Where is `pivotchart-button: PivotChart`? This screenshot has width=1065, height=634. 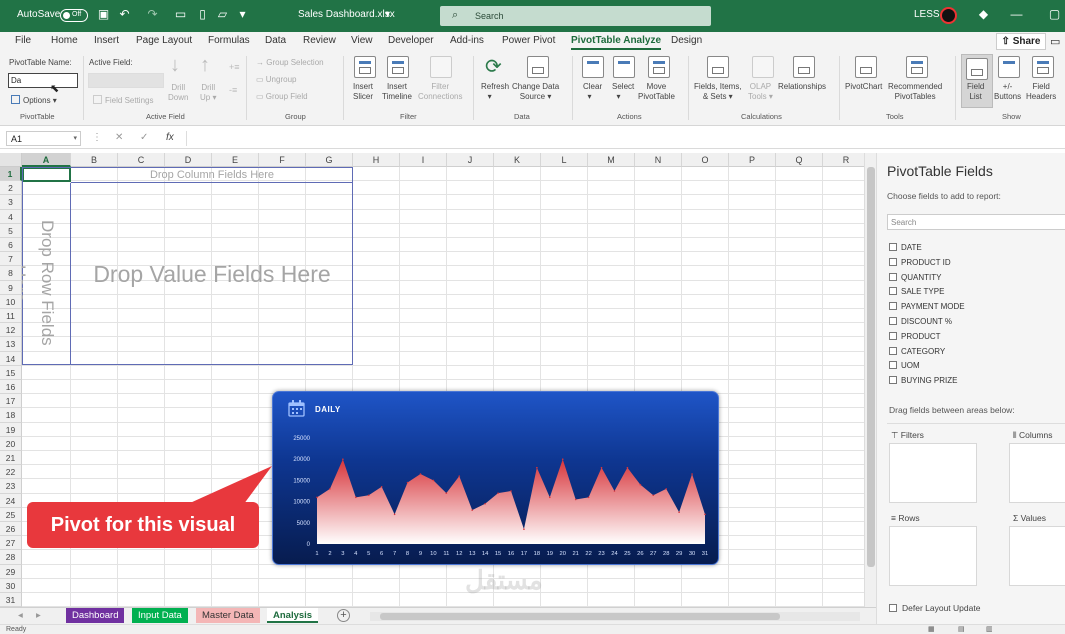 pivotchart-button: PivotChart is located at coordinates (863, 87).